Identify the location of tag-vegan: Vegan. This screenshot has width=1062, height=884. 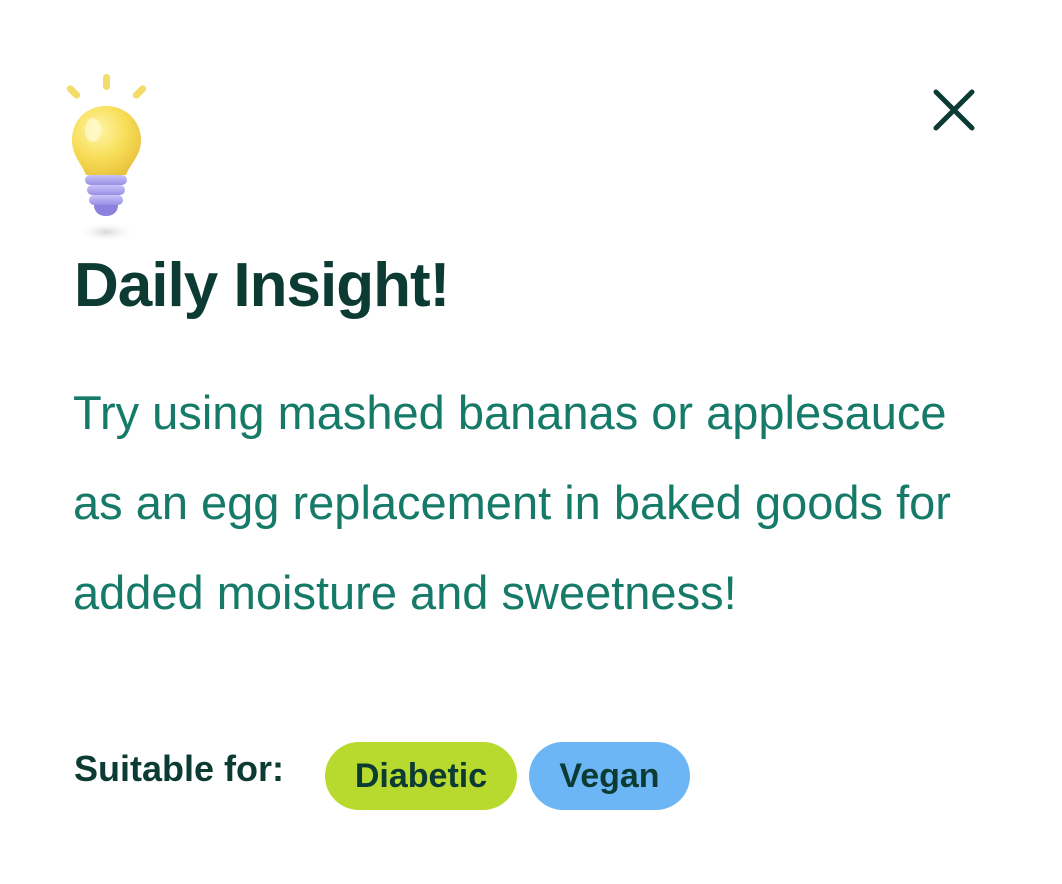
(609, 776).